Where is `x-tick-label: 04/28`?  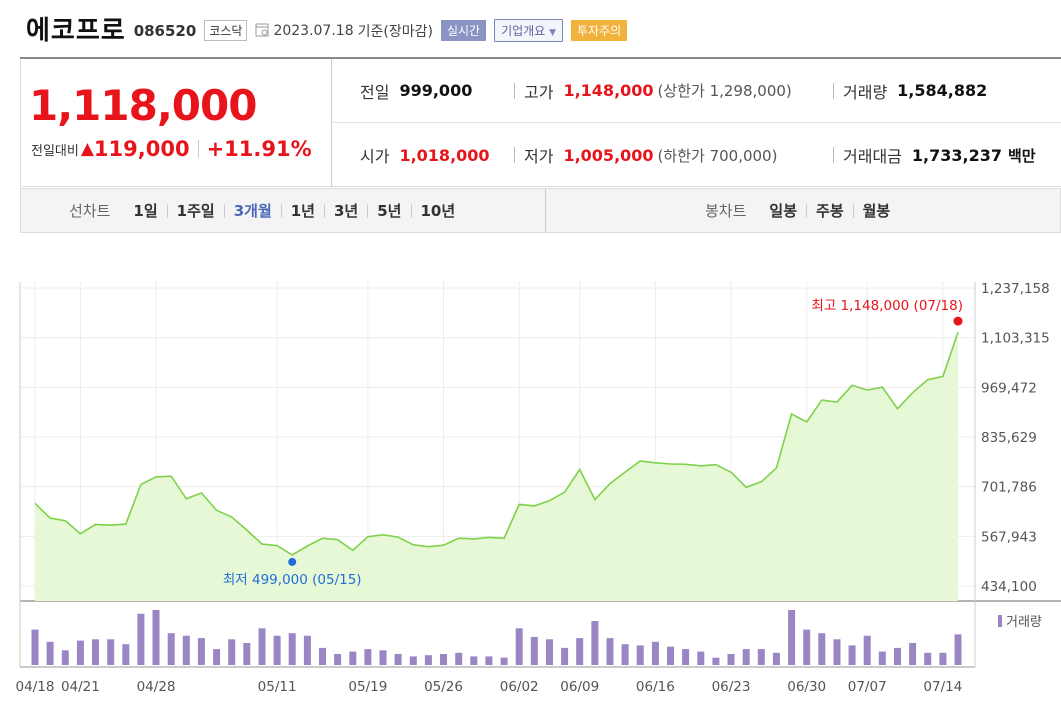
x-tick-label: 04/28 is located at coordinates (156, 687).